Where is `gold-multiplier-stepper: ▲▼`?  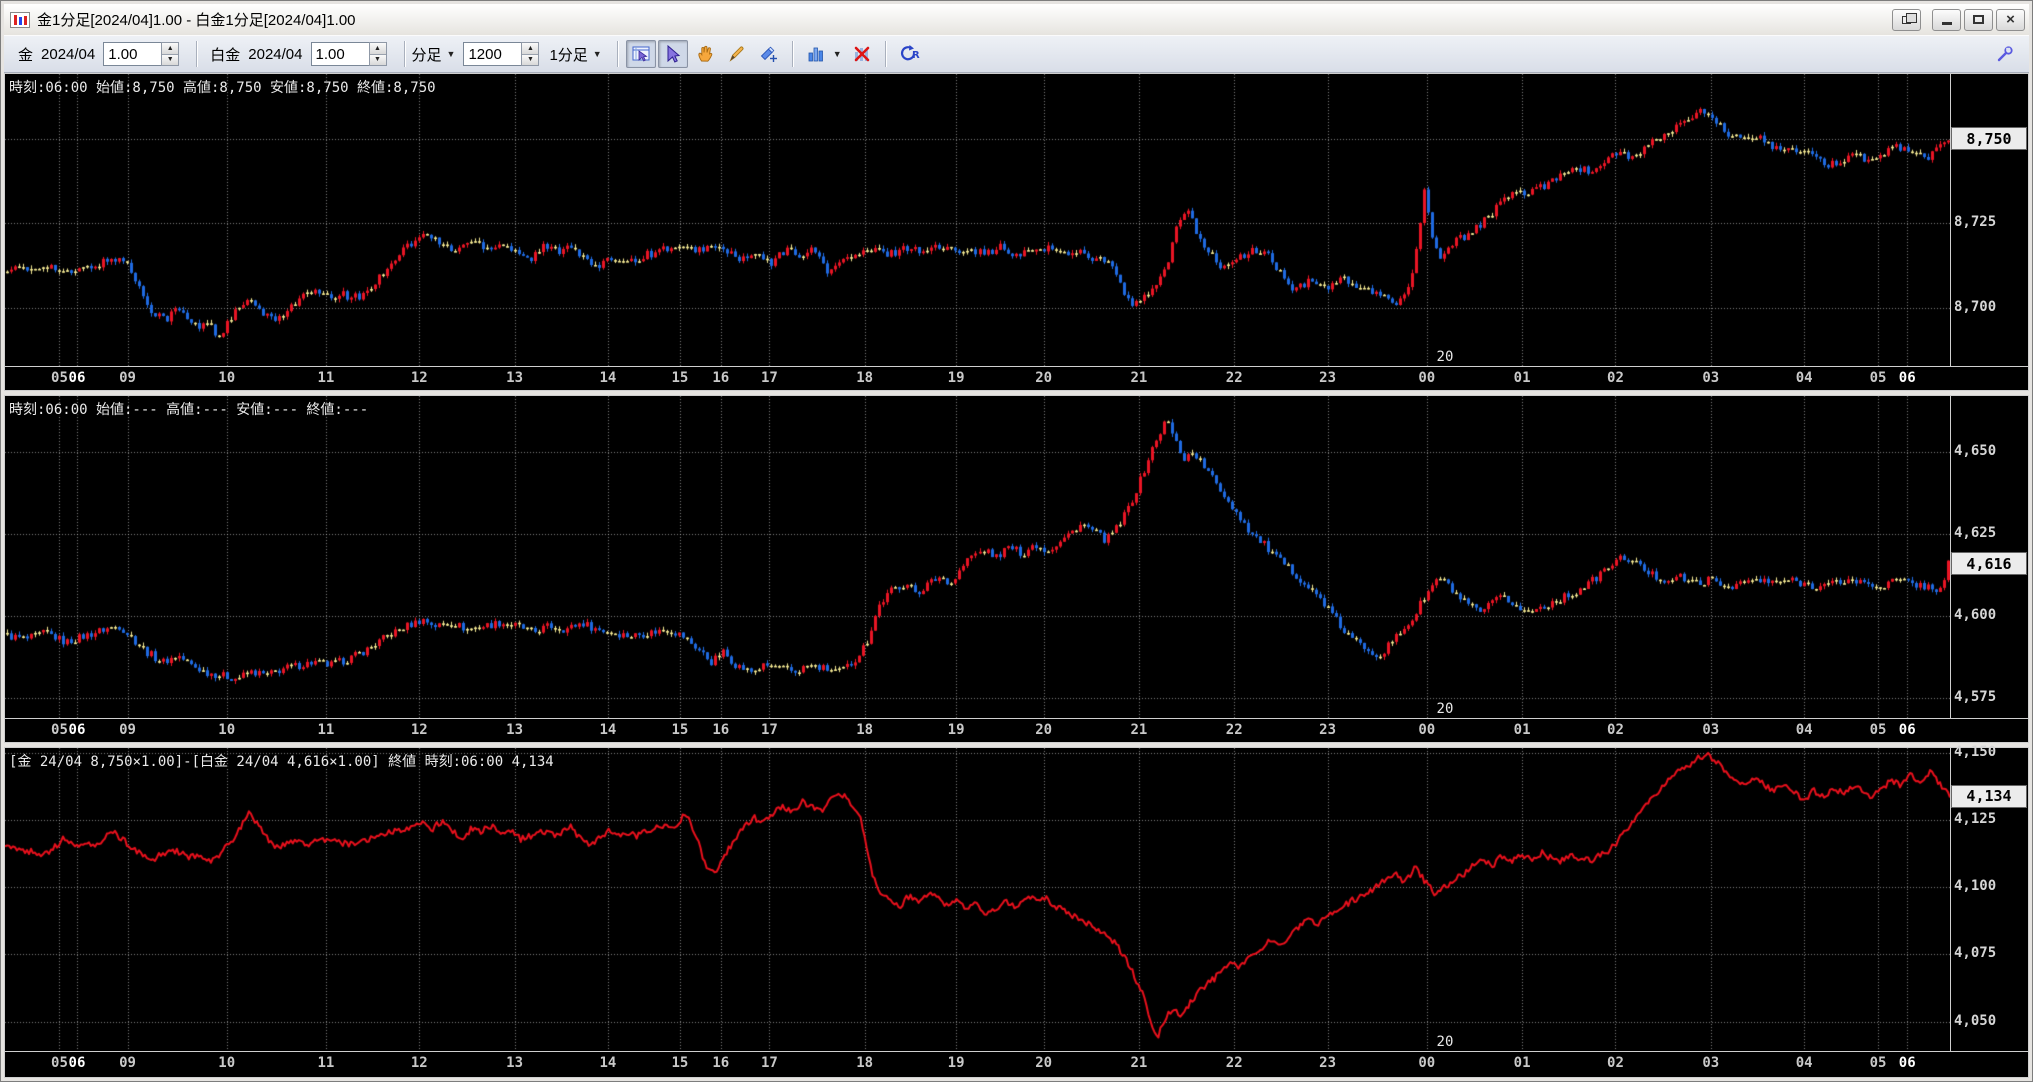
gold-multiplier-stepper: ▲▼ is located at coordinates (141, 54).